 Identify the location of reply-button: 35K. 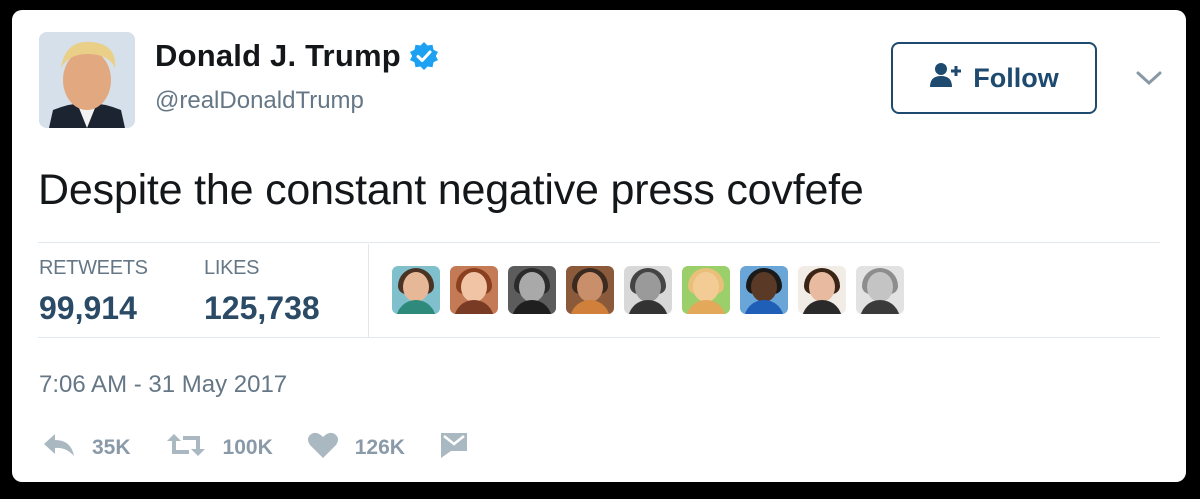
(86, 447).